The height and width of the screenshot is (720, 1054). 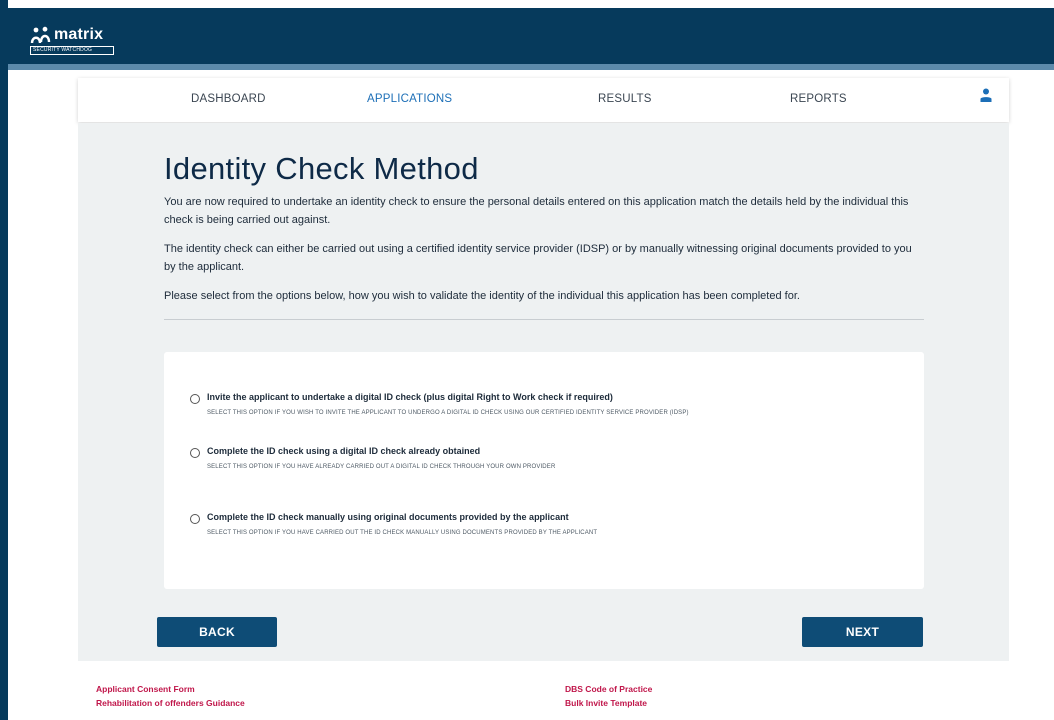 I want to click on people-logo-icon, so click(x=40, y=35).